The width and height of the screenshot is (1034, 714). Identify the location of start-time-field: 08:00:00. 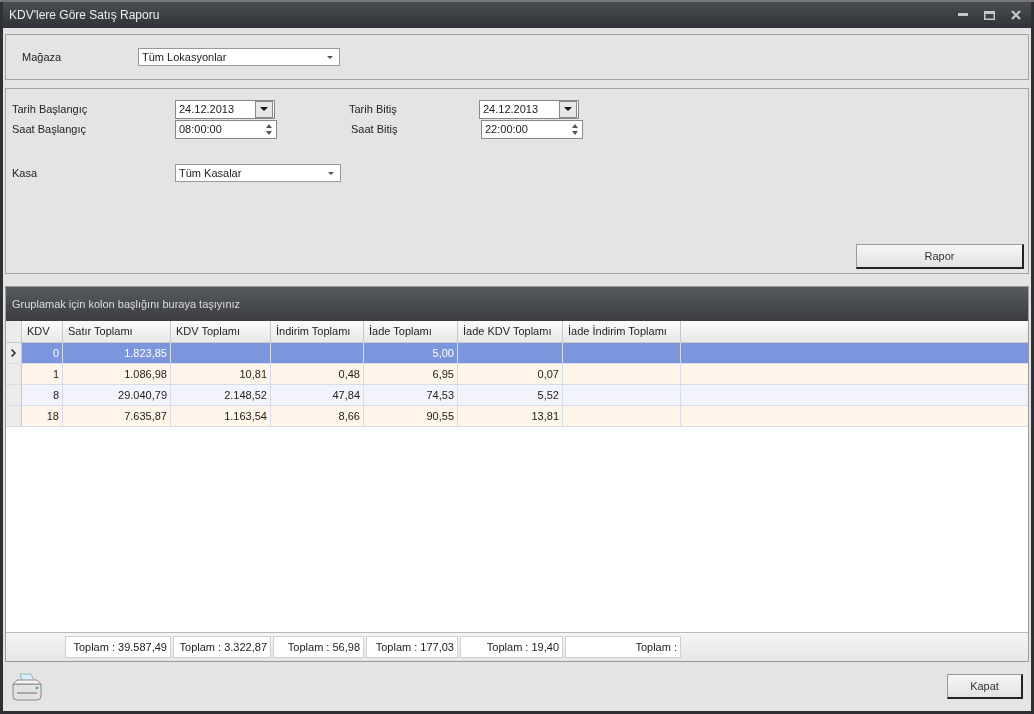
(226, 129).